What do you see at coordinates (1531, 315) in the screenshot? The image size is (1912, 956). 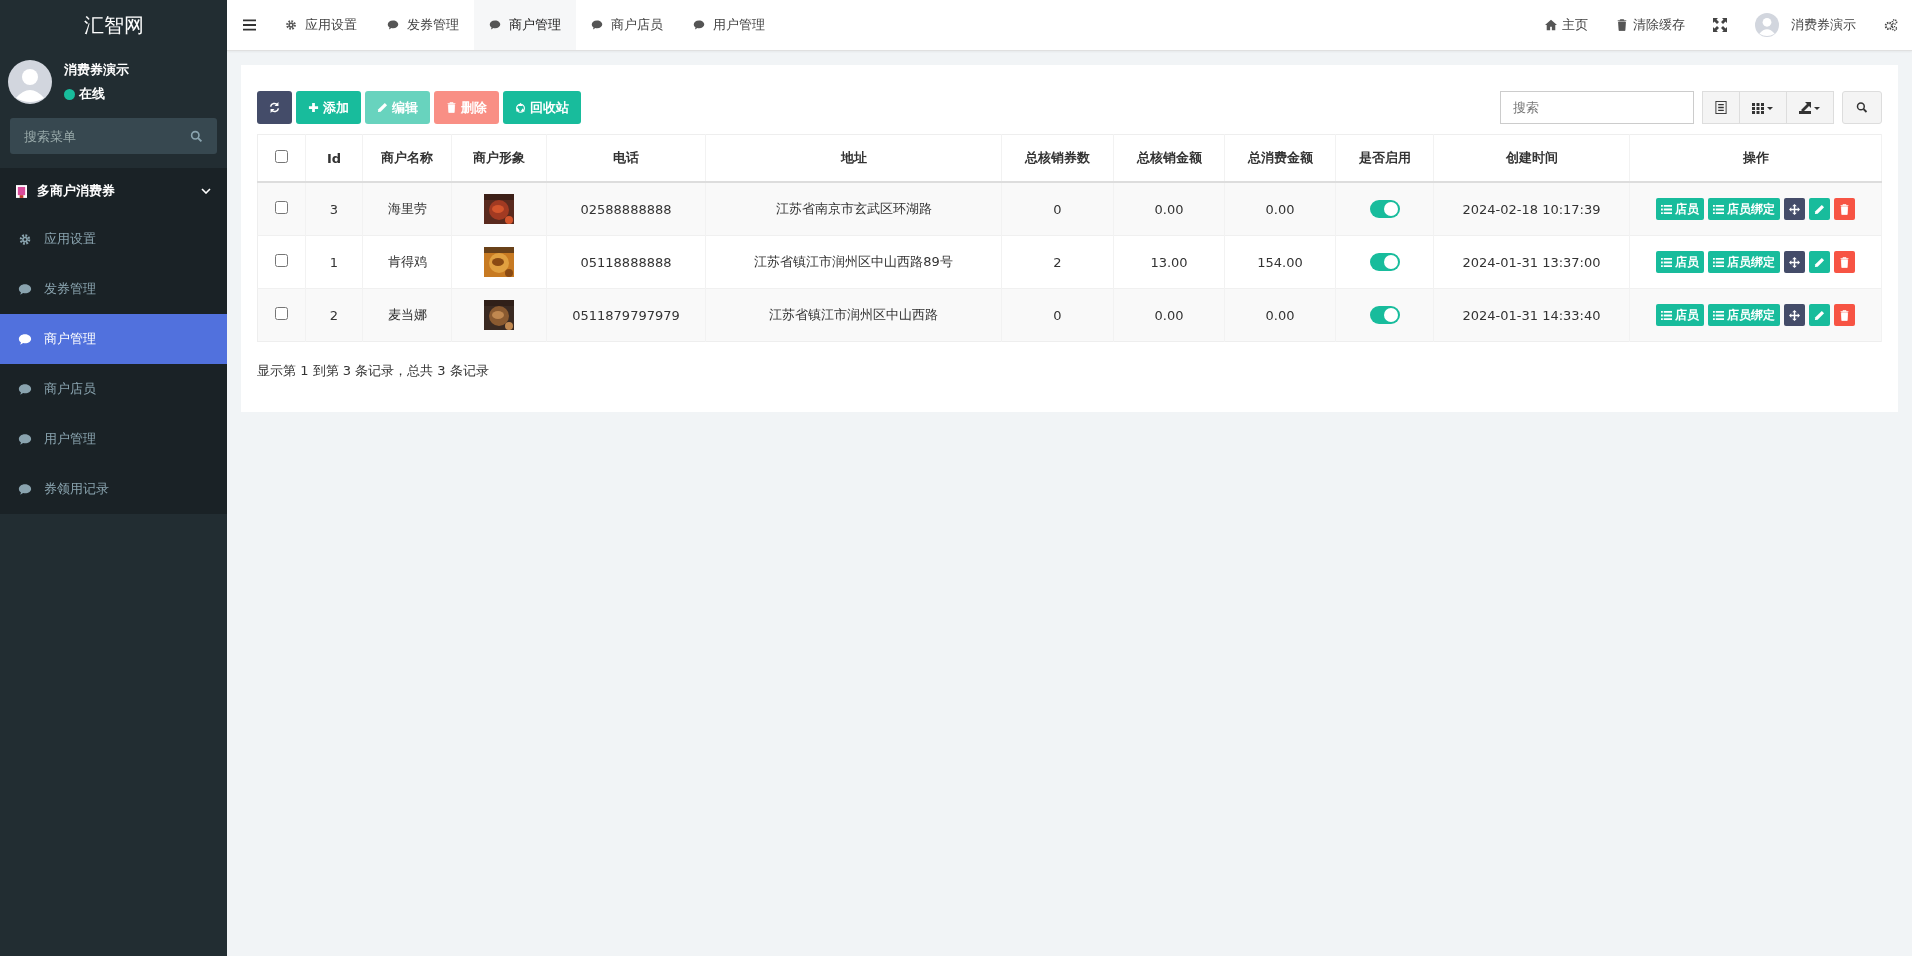 I see `table-cell: 2024-01-31 14:33:40` at bounding box center [1531, 315].